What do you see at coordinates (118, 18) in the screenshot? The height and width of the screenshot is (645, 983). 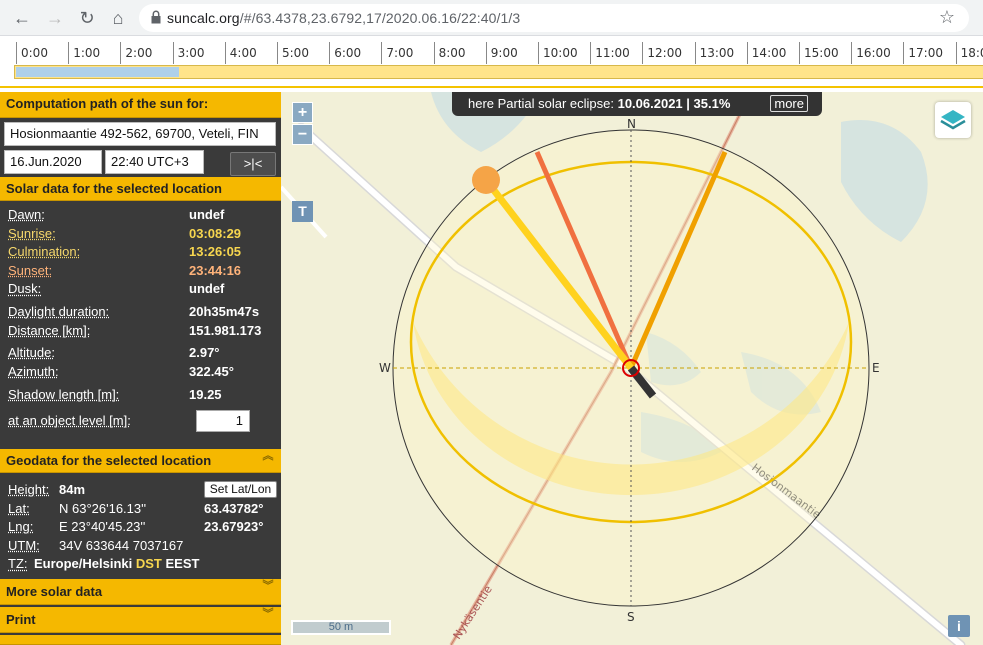 I see `home-icon: ⌂` at bounding box center [118, 18].